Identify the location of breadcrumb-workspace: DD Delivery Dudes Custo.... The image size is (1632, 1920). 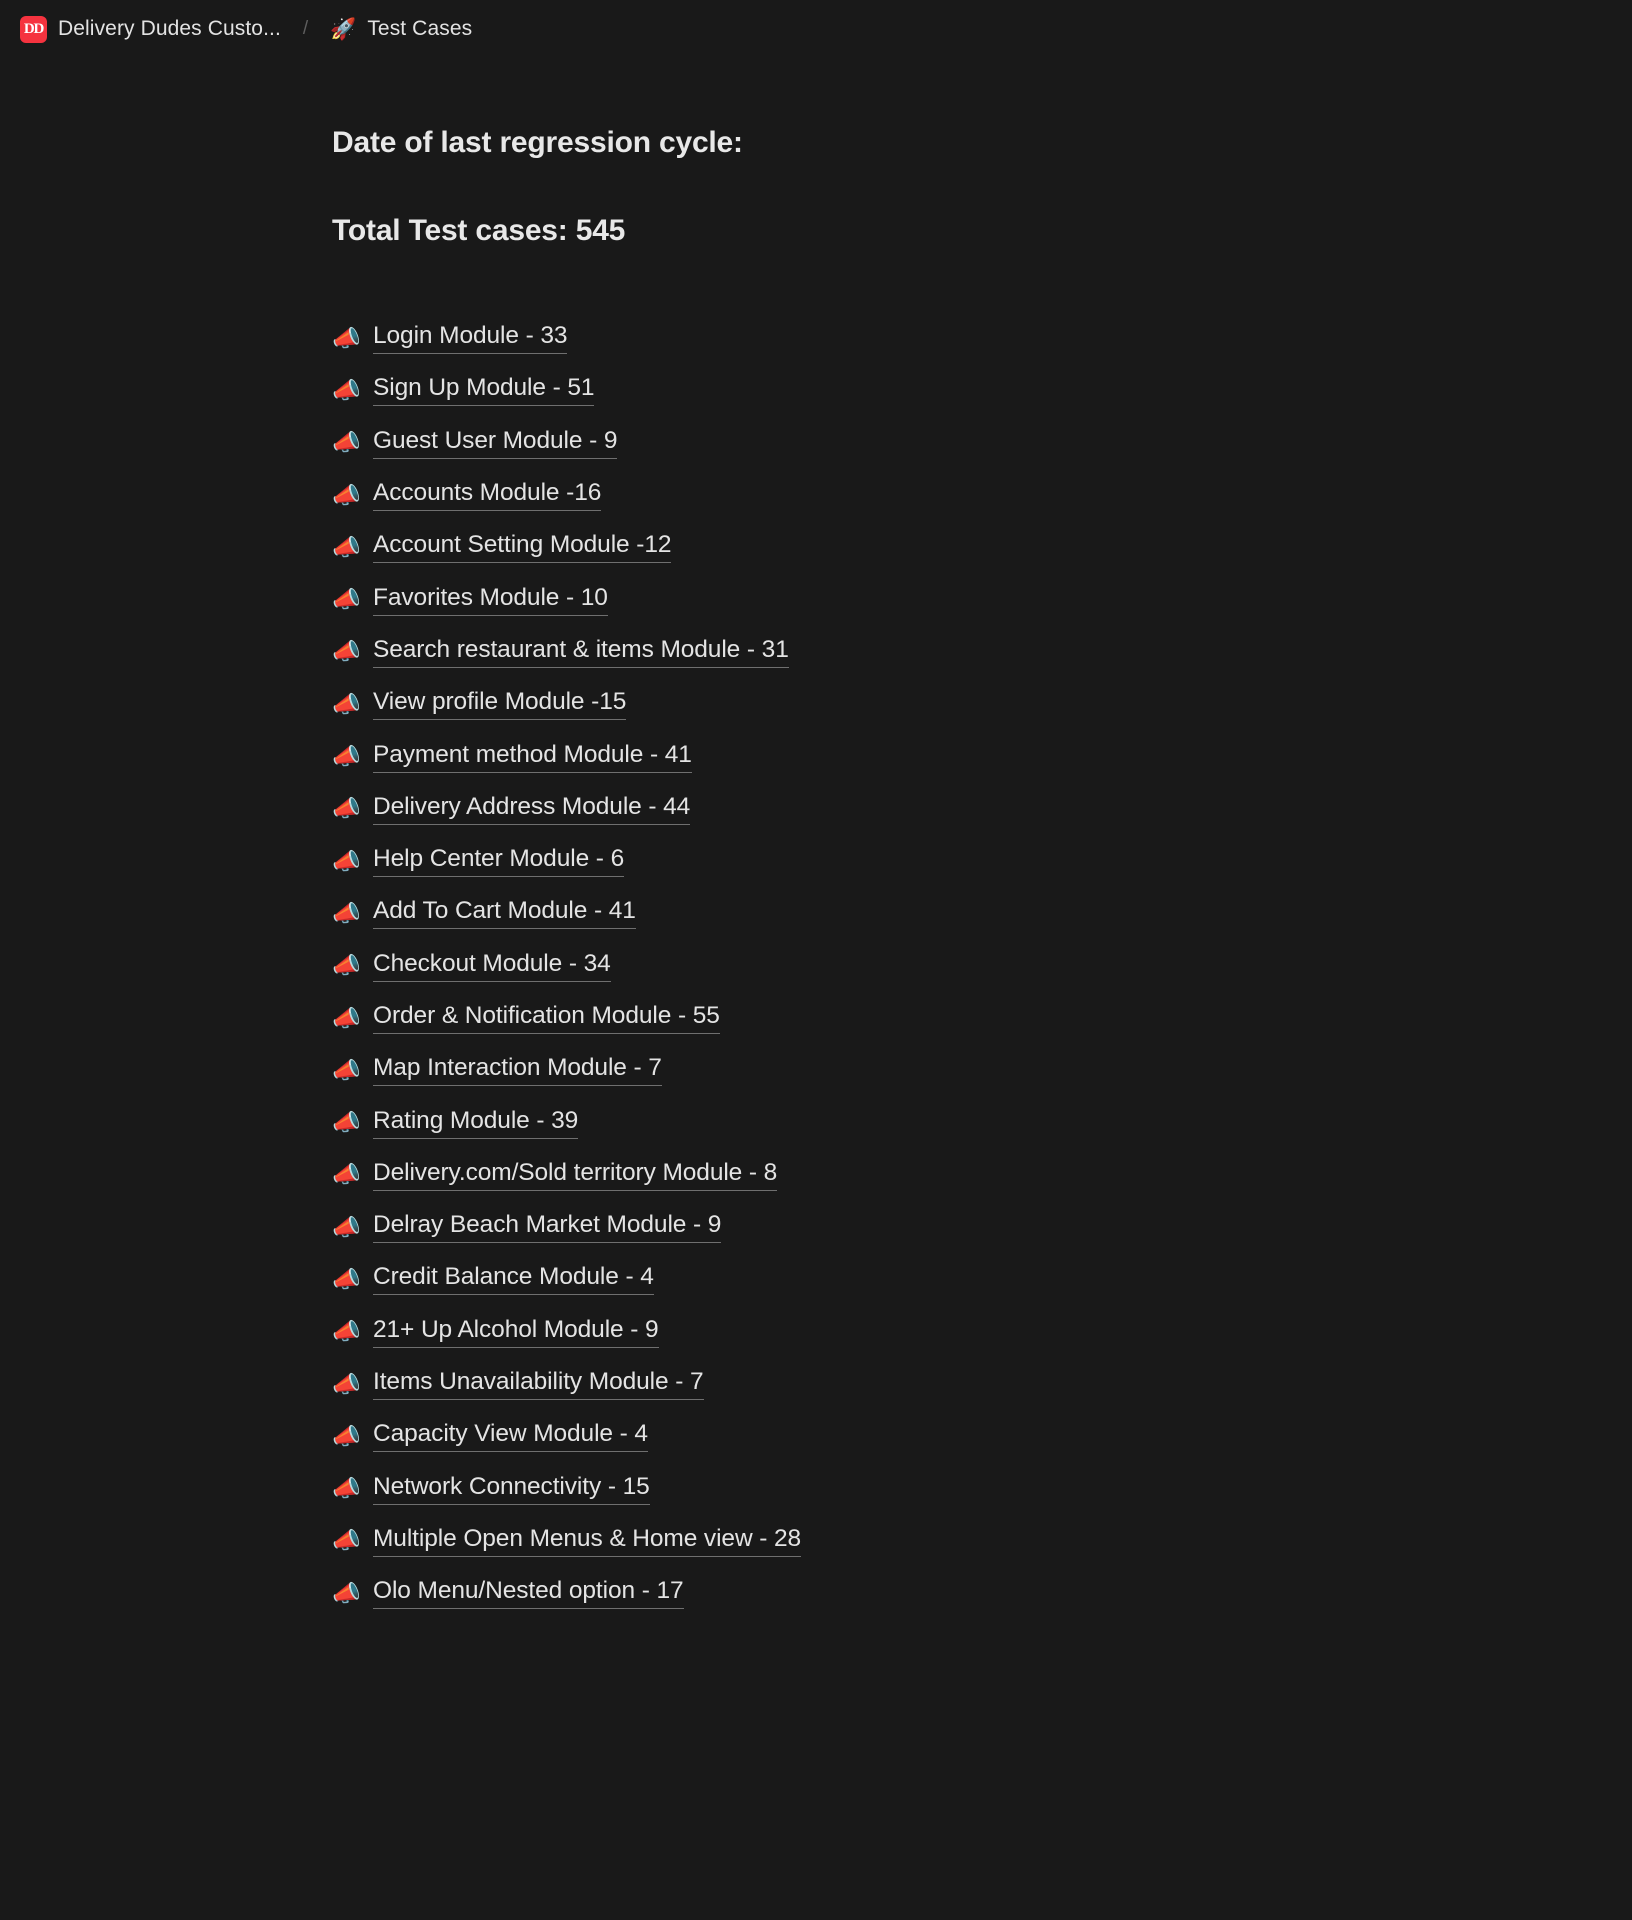
(150, 29).